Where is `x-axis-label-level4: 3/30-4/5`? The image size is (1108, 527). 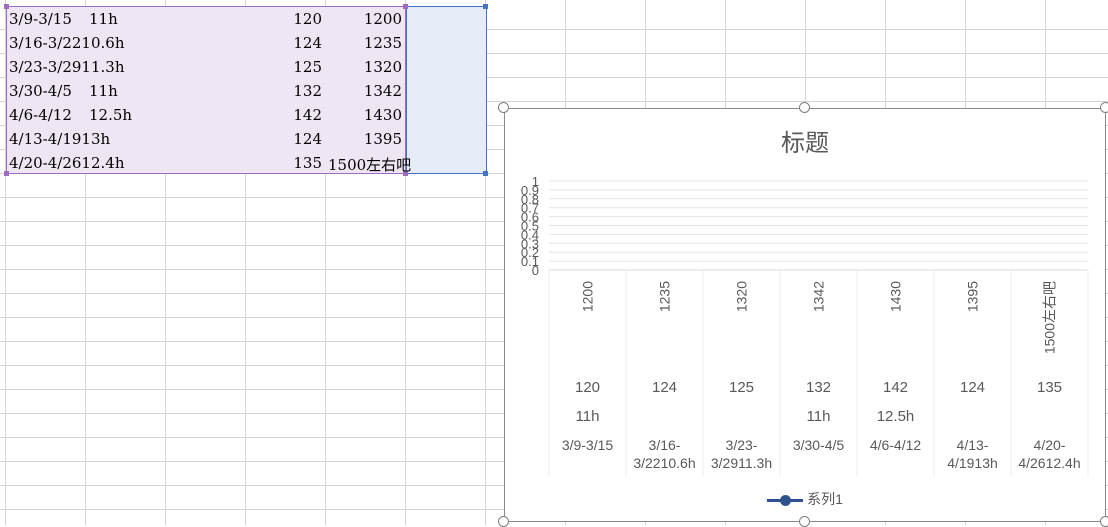
x-axis-label-level4: 3/30-4/5 is located at coordinates (819, 445).